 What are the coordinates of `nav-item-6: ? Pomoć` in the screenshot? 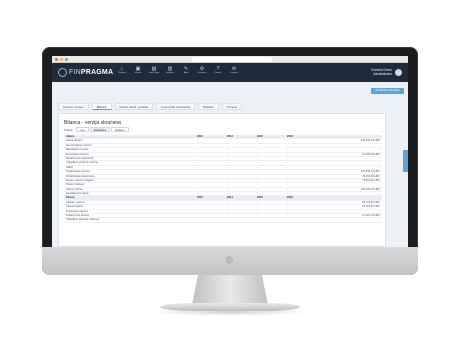 It's located at (218, 70).